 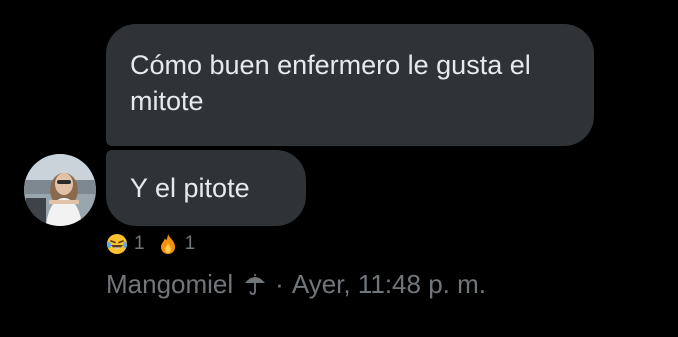 I want to click on avatar-photo, so click(x=60, y=190).